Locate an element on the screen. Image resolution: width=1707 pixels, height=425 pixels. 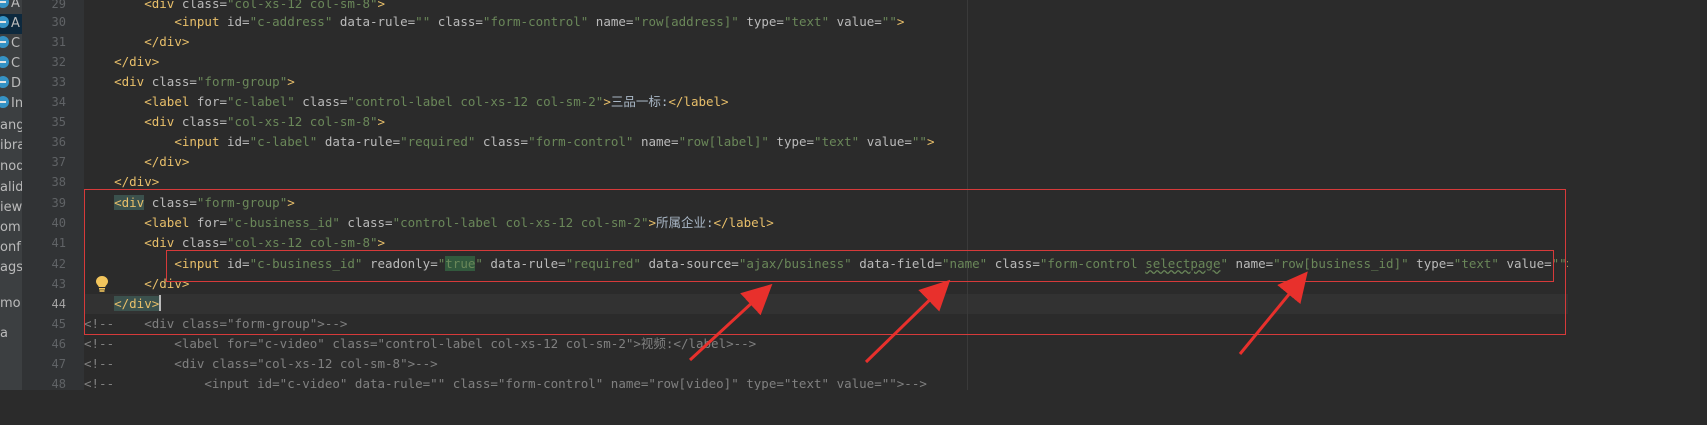
arrow-to-row-business-id is located at coordinates (1273, 313).